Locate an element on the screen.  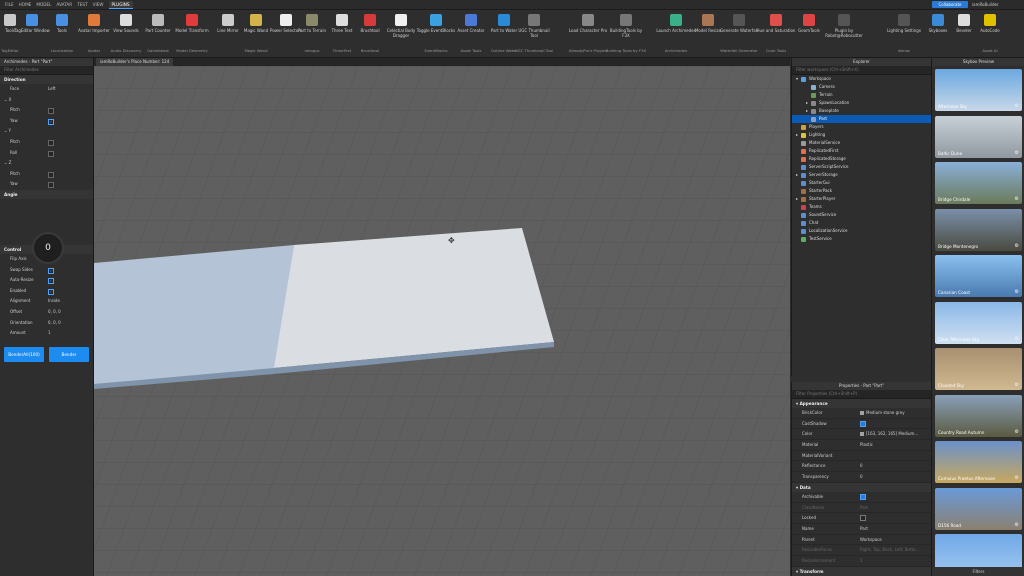
y-pitch-row: Pitch is located at coordinates (46, 142).